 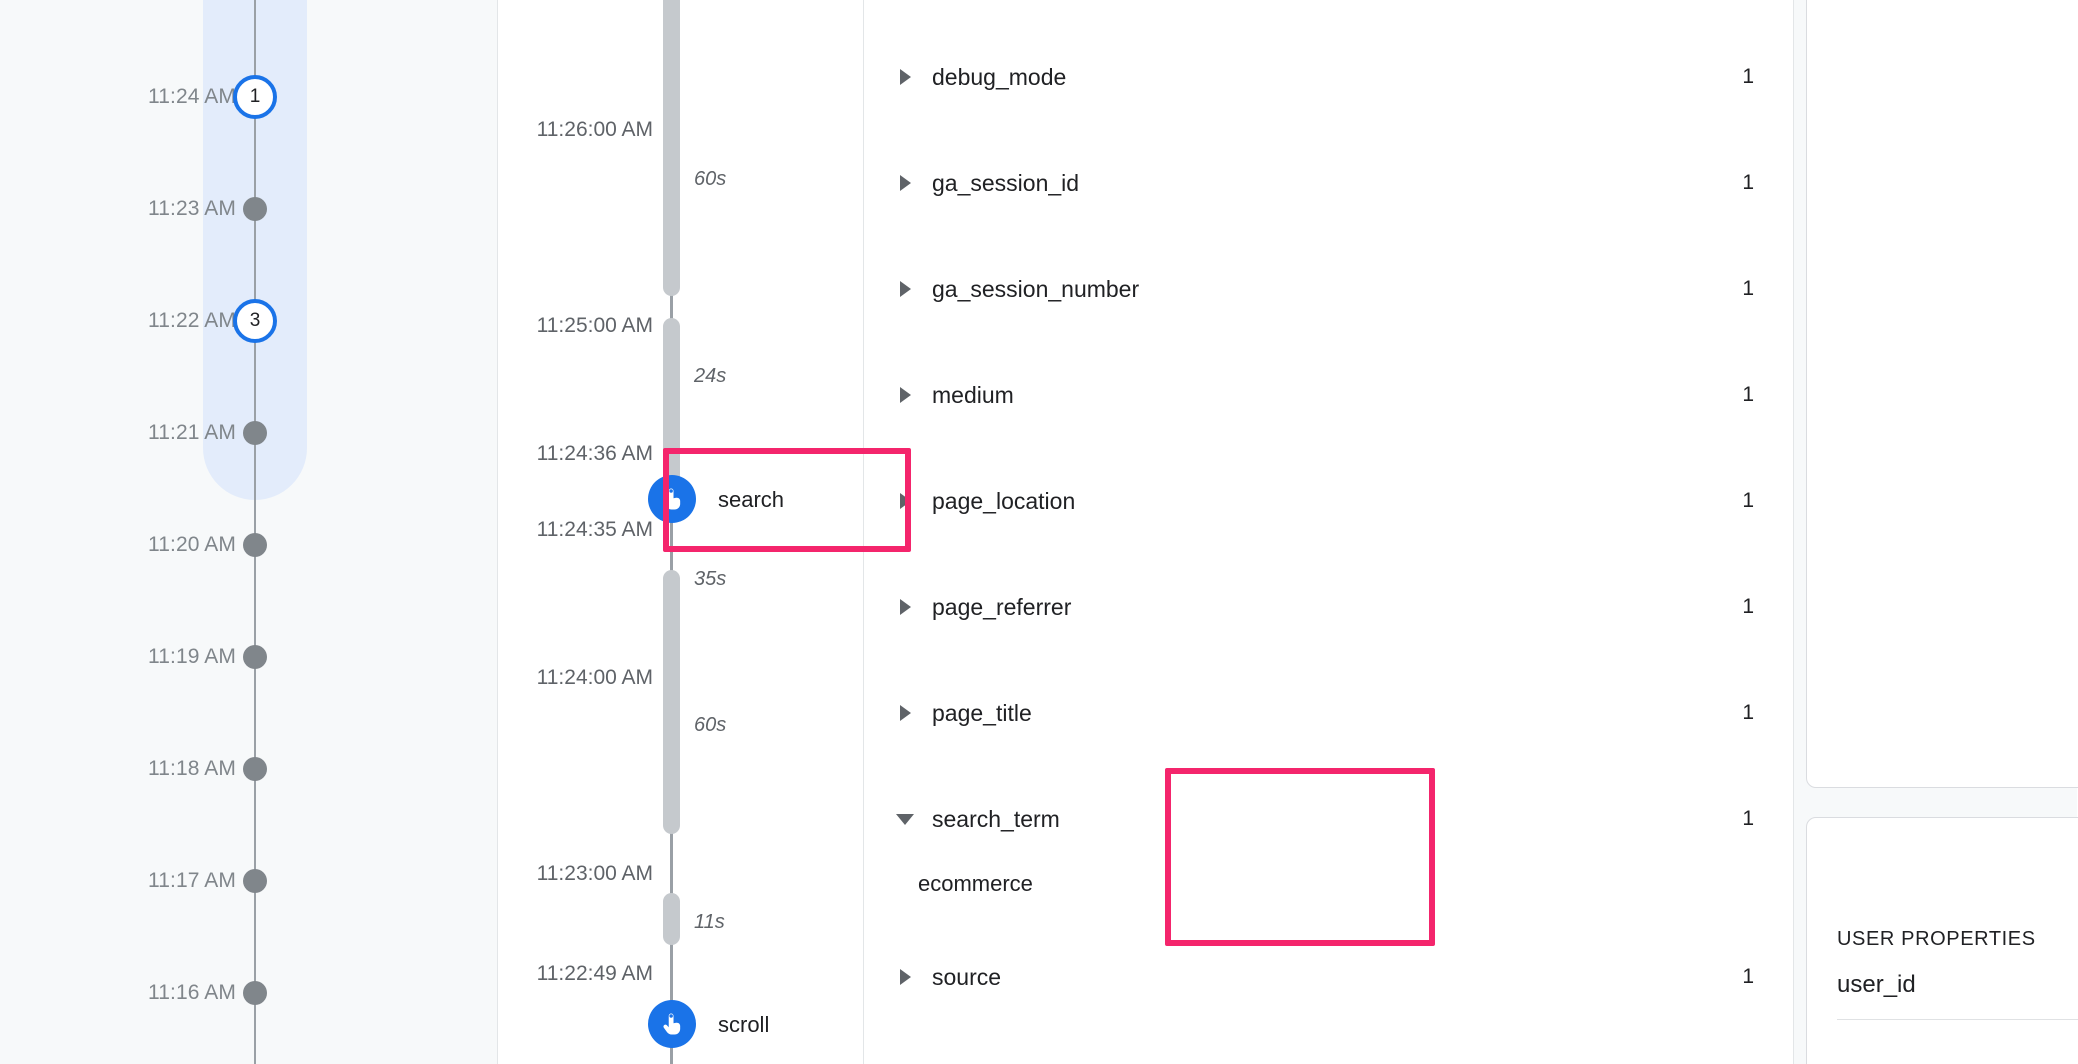 What do you see at coordinates (973, 394) in the screenshot?
I see `parameter-name: medium` at bounding box center [973, 394].